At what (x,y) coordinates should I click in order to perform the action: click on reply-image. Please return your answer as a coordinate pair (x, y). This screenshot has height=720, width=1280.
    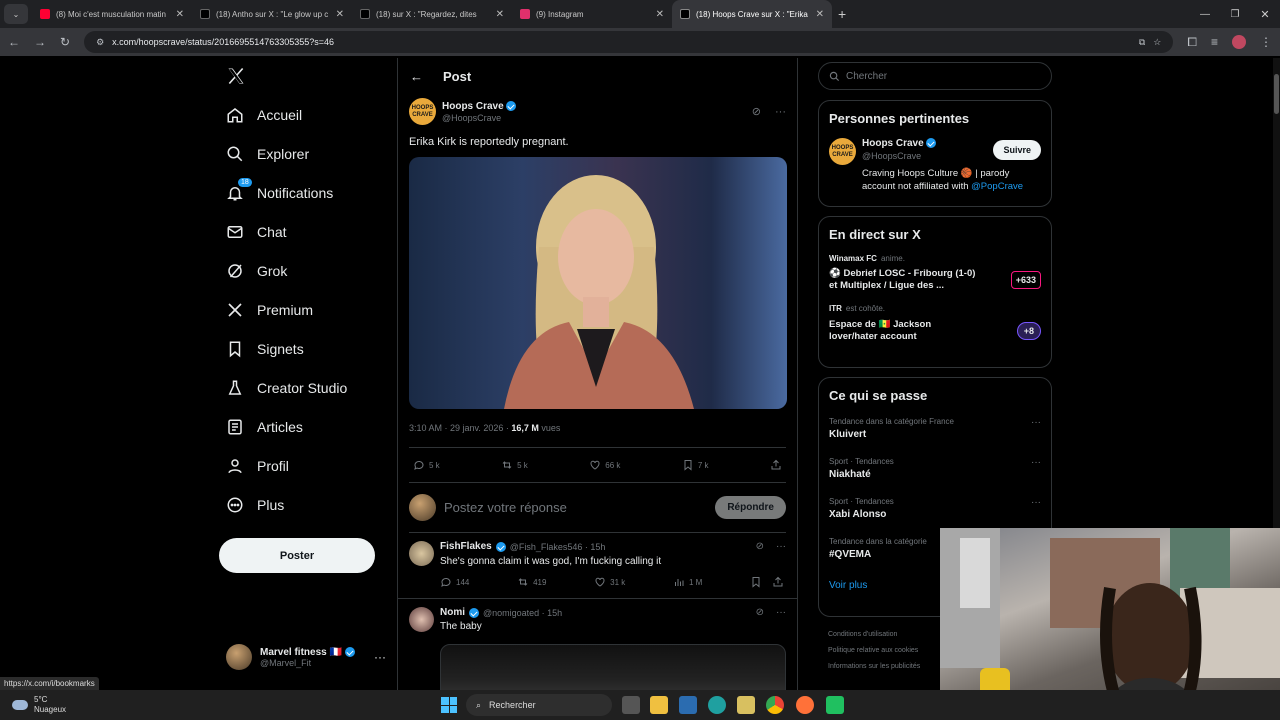
    Looking at the image, I should click on (613, 667).